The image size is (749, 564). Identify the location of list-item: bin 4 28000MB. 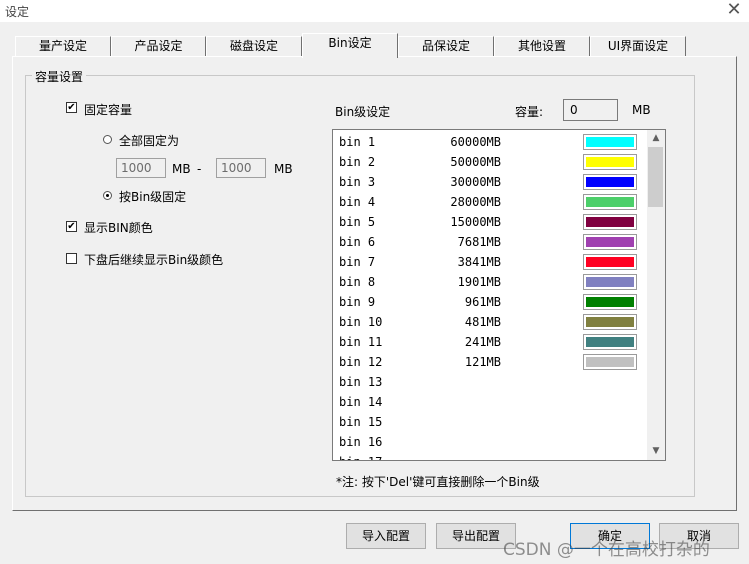
(491, 202).